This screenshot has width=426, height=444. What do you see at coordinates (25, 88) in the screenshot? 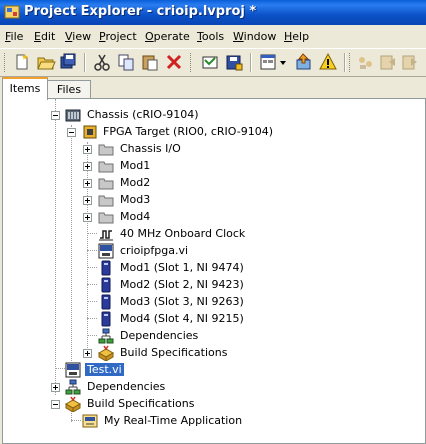
I see `tab-items: Items` at bounding box center [25, 88].